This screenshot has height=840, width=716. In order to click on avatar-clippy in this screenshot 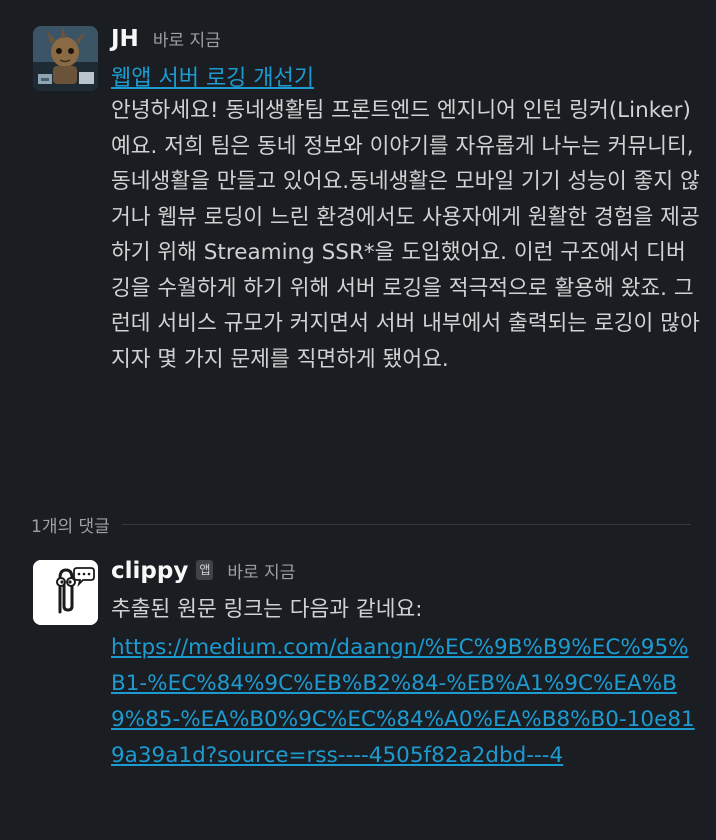, I will do `click(65, 592)`.